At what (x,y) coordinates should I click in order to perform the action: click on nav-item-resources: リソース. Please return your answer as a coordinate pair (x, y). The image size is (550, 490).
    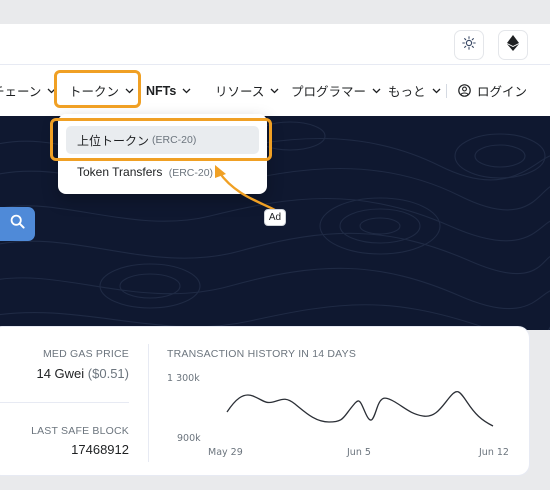
    Looking at the image, I should click on (247, 90).